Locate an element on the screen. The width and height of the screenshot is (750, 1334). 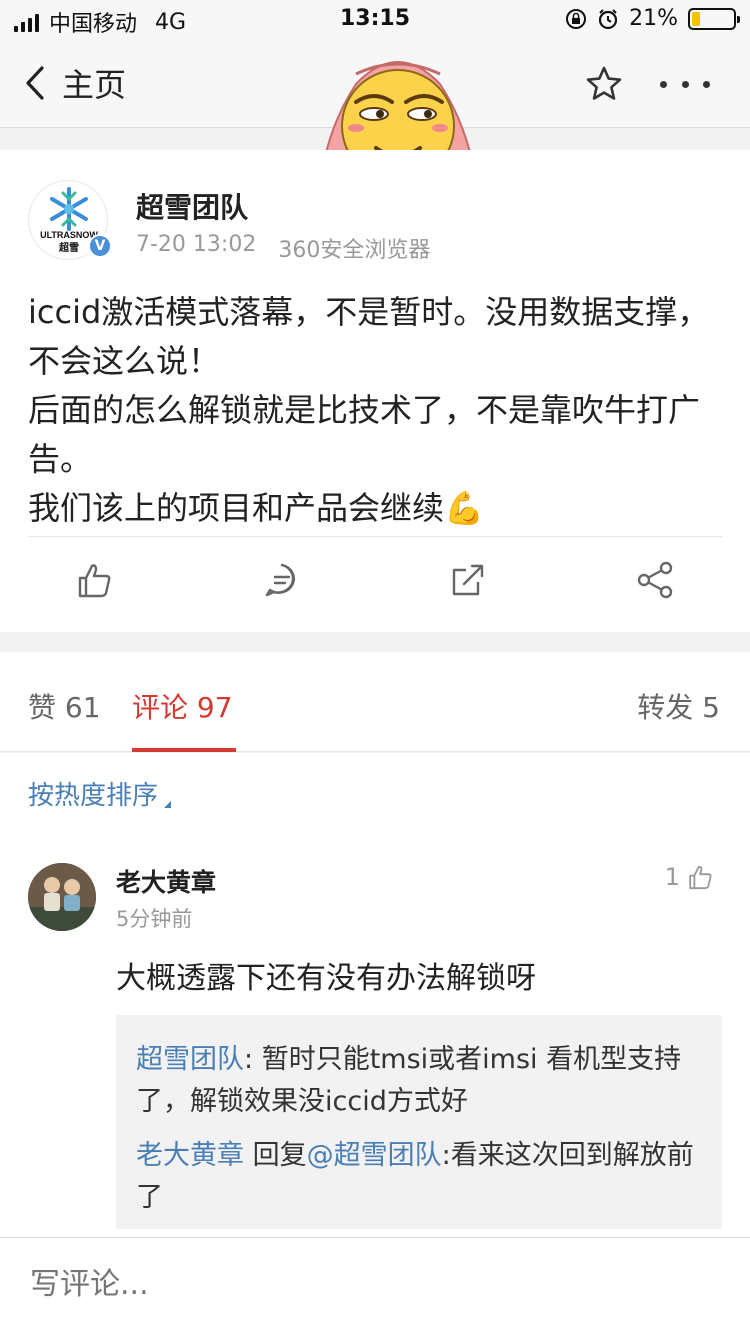
comment-like-button: 1 is located at coordinates (689, 877).